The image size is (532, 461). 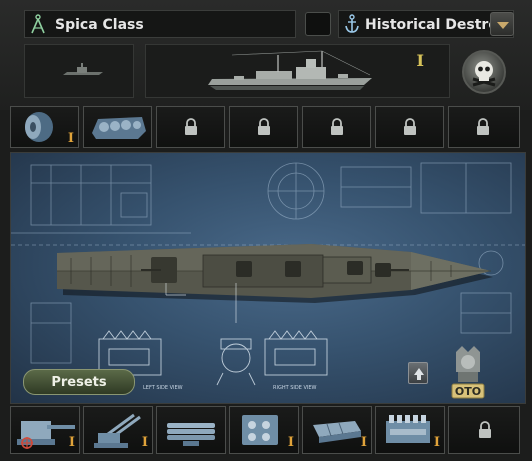 What do you see at coordinates (420, 60) in the screenshot?
I see `hull-tier-label: I` at bounding box center [420, 60].